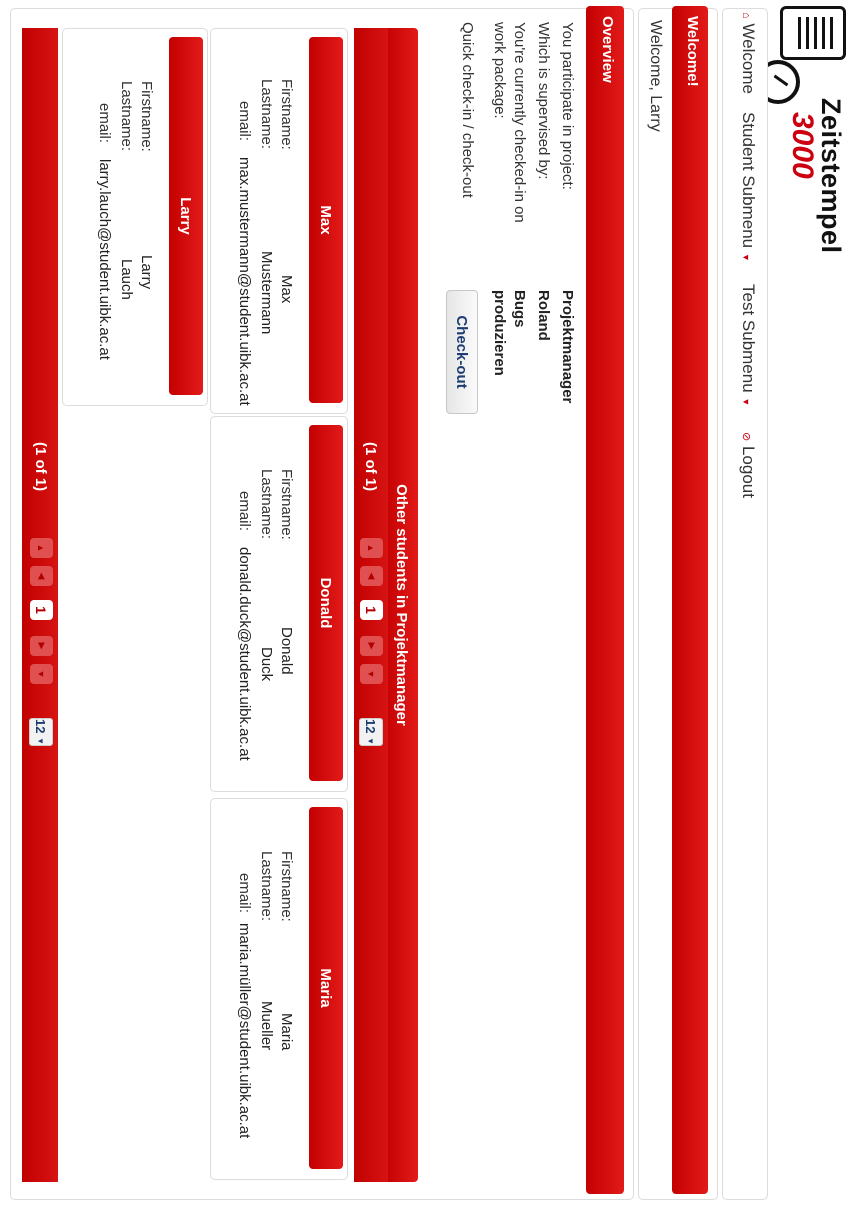  I want to click on home-icon: ⌂, so click(746, 15).